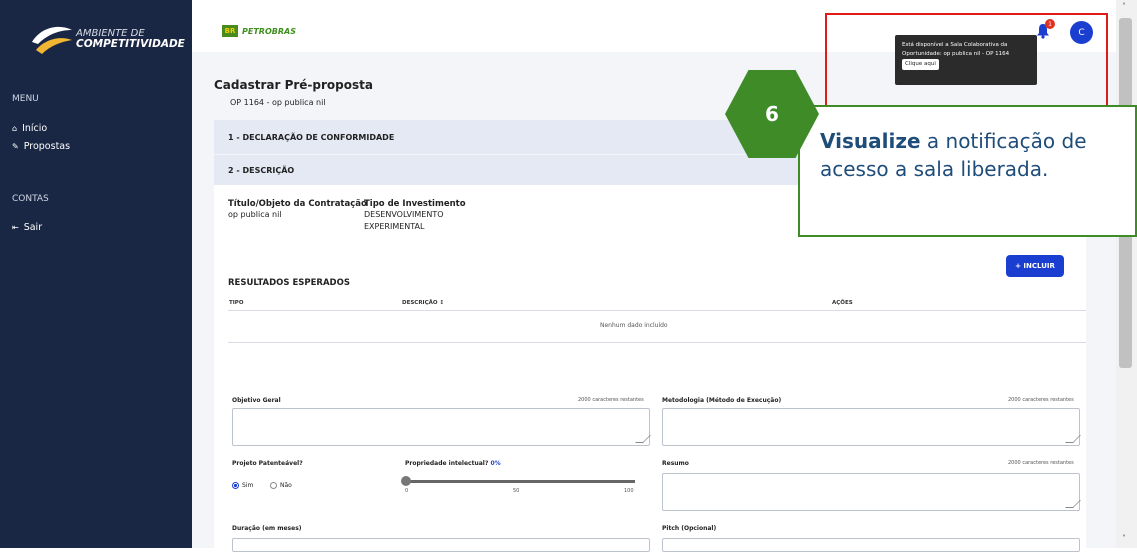 The image size is (1137, 552). Describe the element at coordinates (675, 463) in the screenshot. I see `resumo-label: Resumo` at that location.